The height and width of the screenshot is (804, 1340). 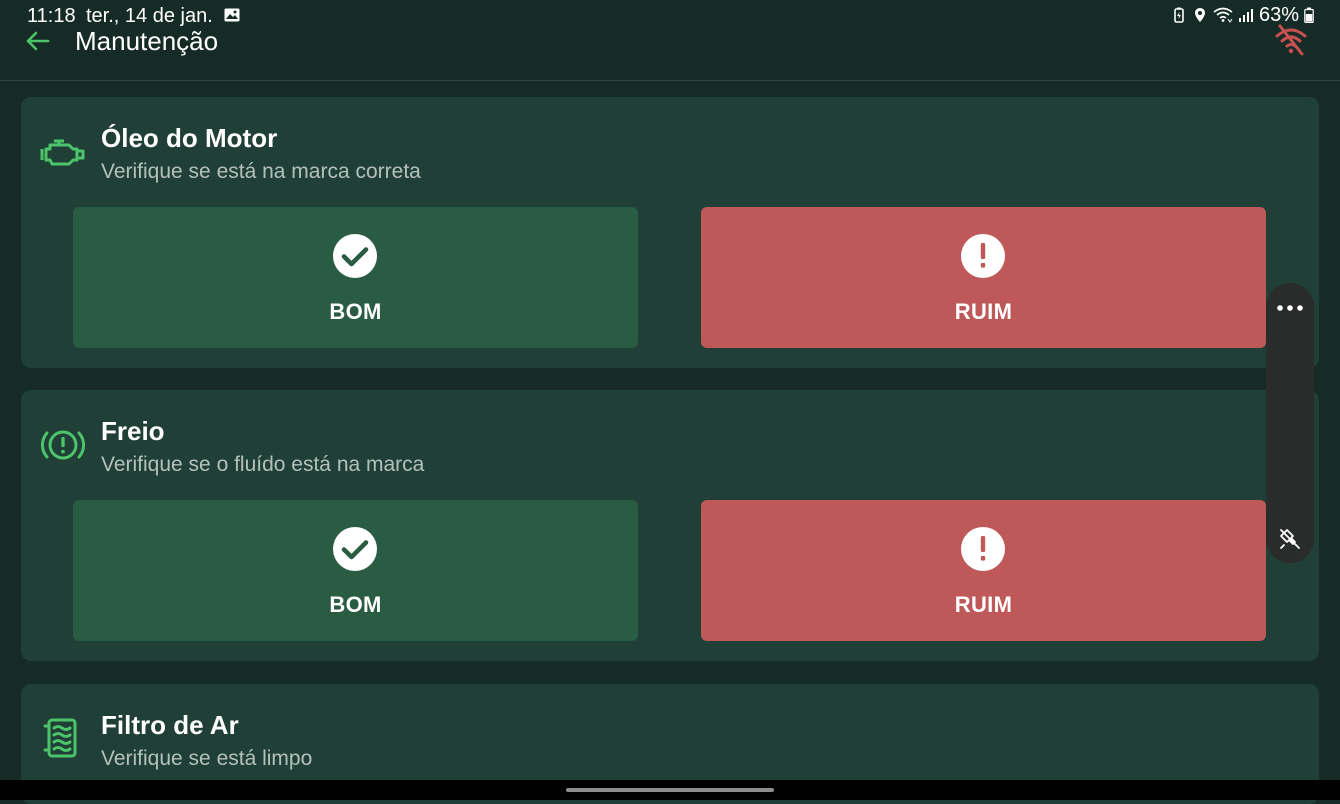 What do you see at coordinates (207, 758) in the screenshot?
I see `card-subtitle: Verifique se está limpo` at bounding box center [207, 758].